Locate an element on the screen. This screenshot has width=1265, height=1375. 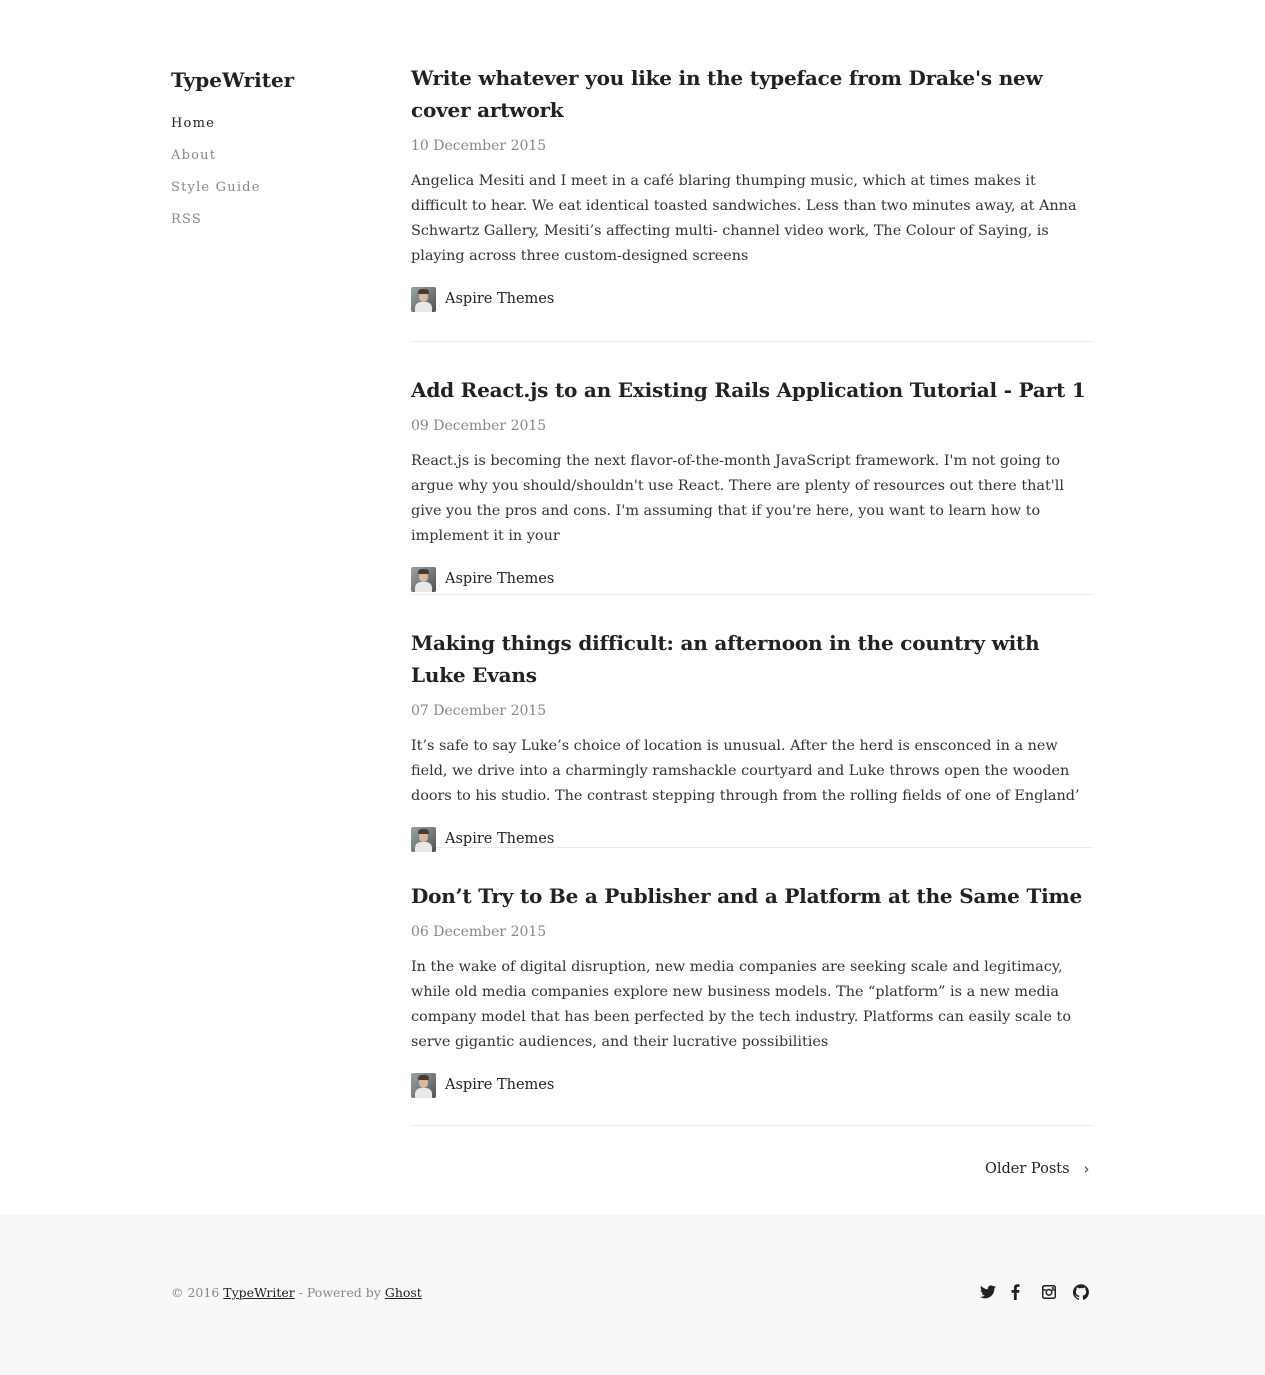
twitter-icon is located at coordinates (995, 1292).